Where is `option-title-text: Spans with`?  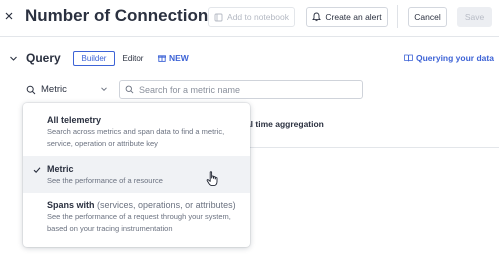 option-title-text: Spans with is located at coordinates (71, 205).